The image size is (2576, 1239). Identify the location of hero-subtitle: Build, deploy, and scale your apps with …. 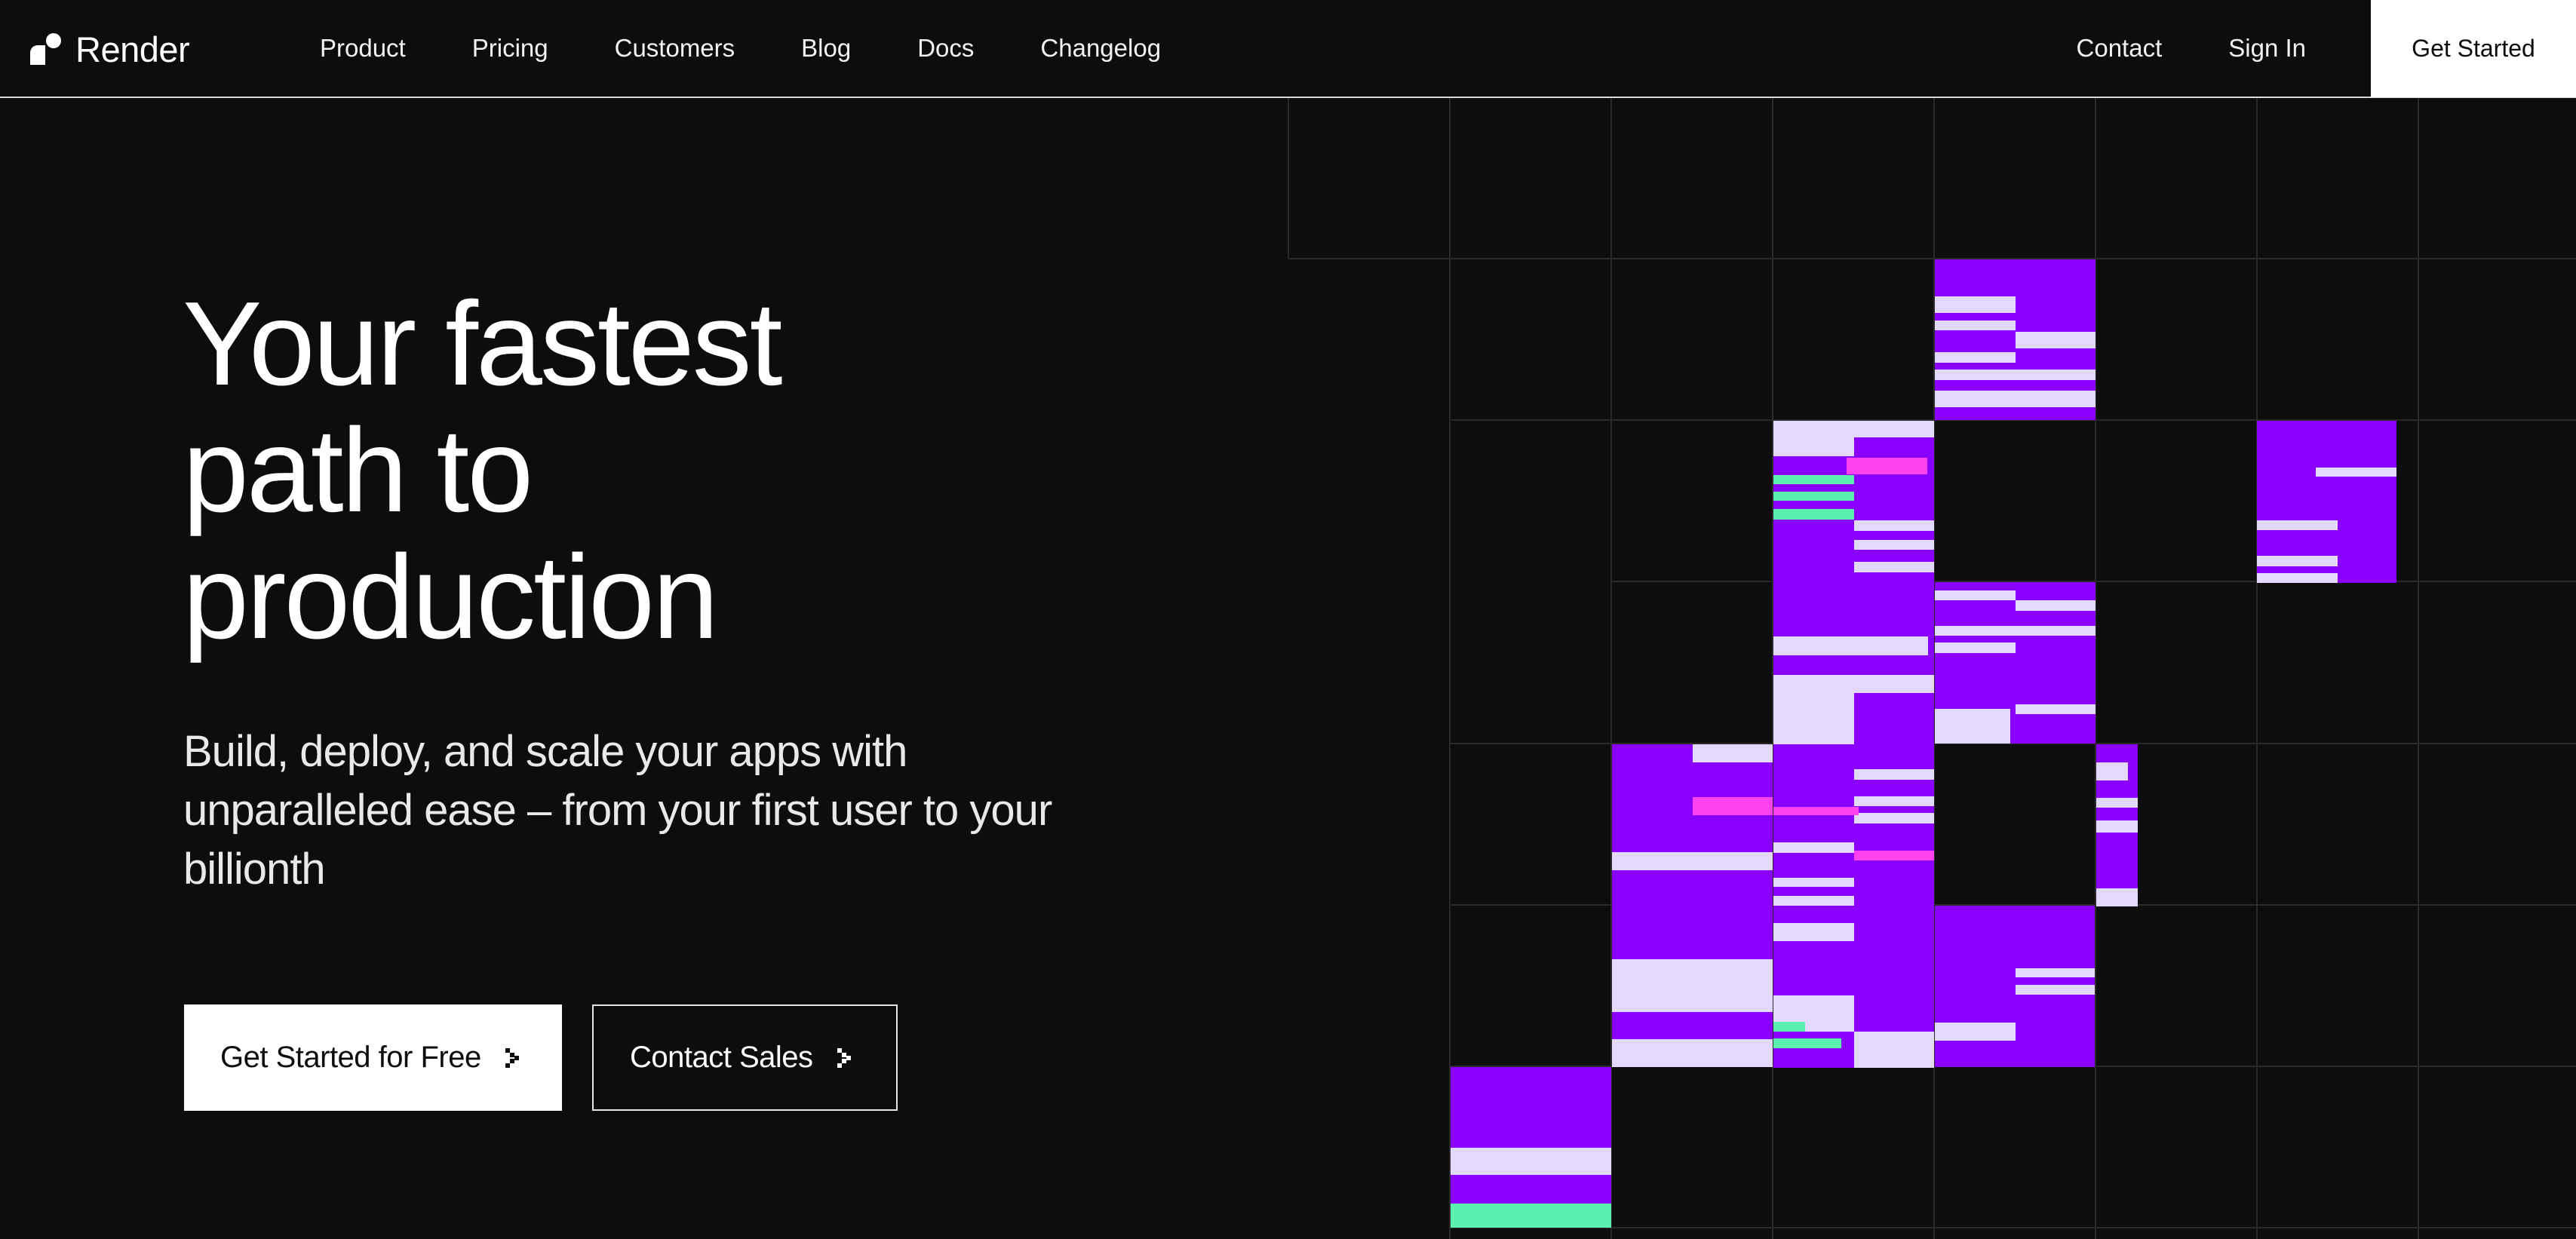
(654, 811).